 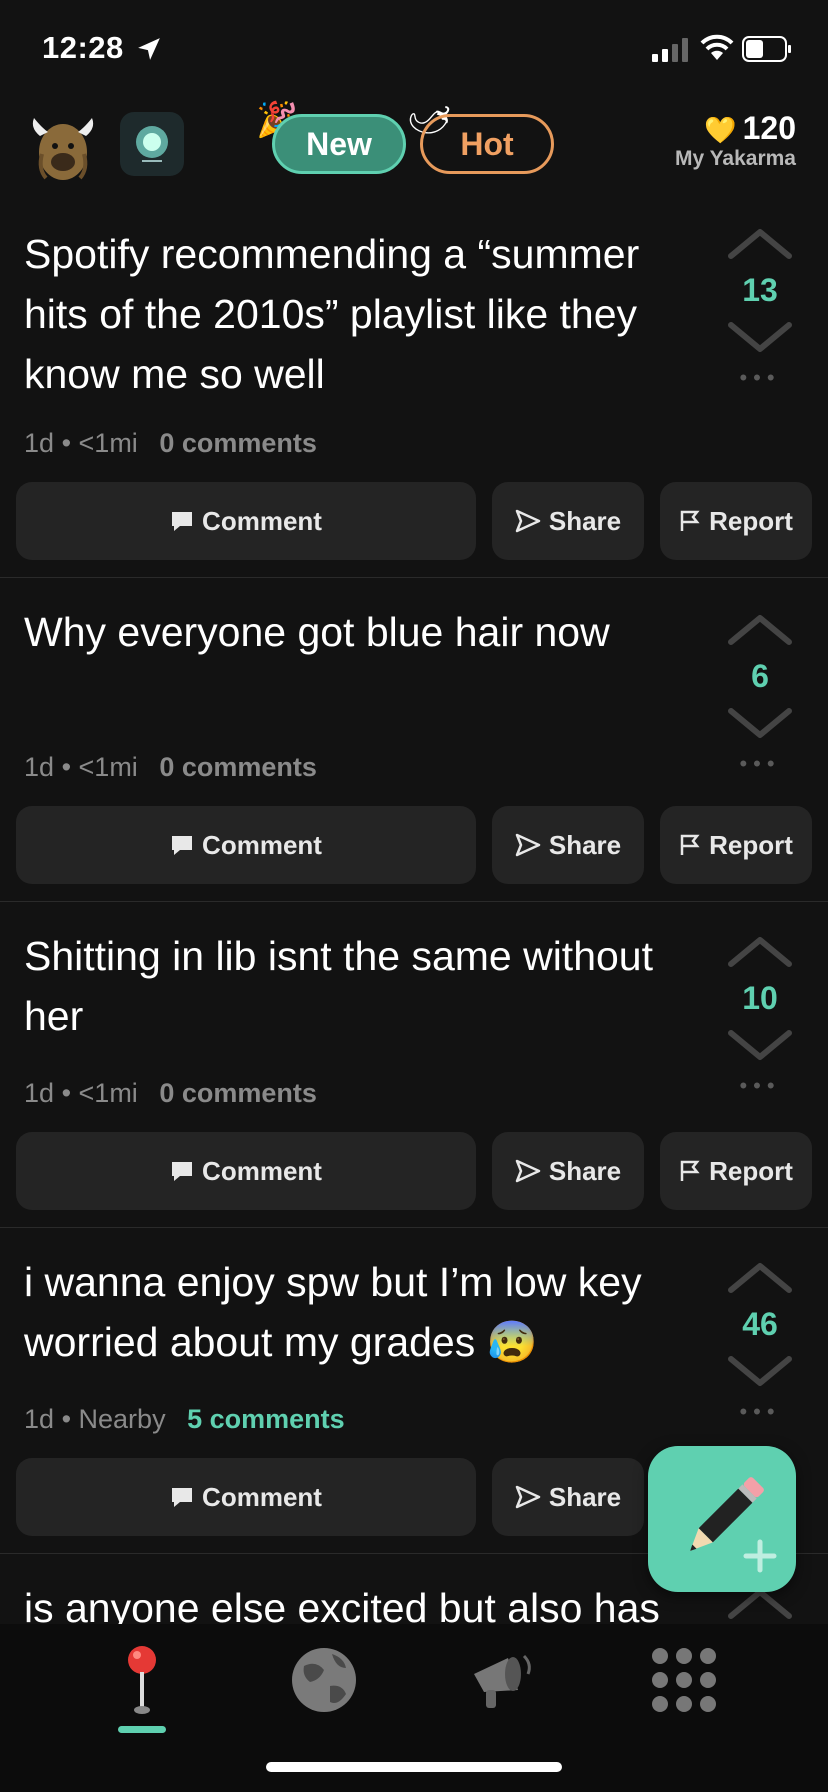 I want to click on app-header: 🎉 New 🌶 Hot 💛 120 My Yakarma, so click(x=414, y=146).